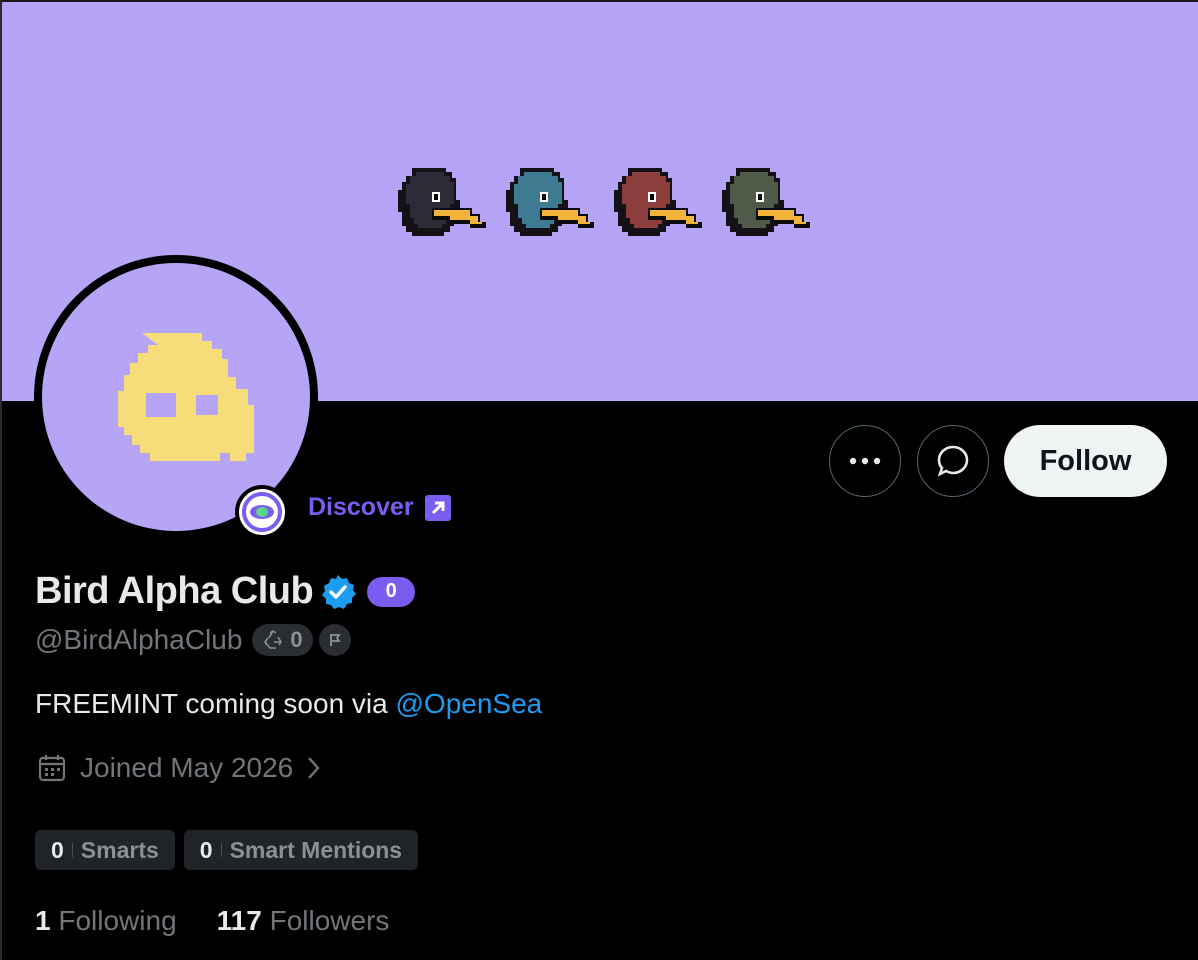 This screenshot has height=960, width=1198. I want to click on bird-red, so click(658, 202).